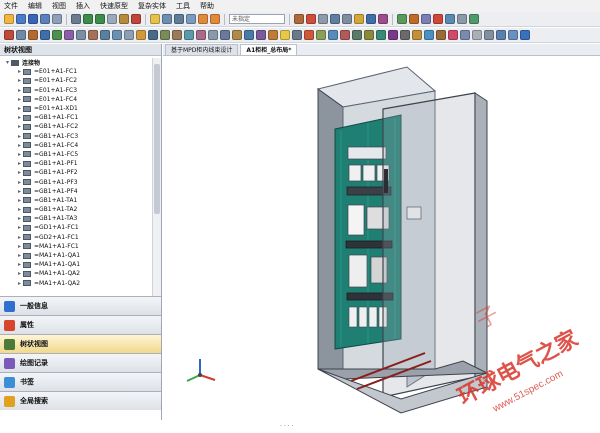 This screenshot has height=433, width=600. I want to click on select-icon, so click(155, 19).